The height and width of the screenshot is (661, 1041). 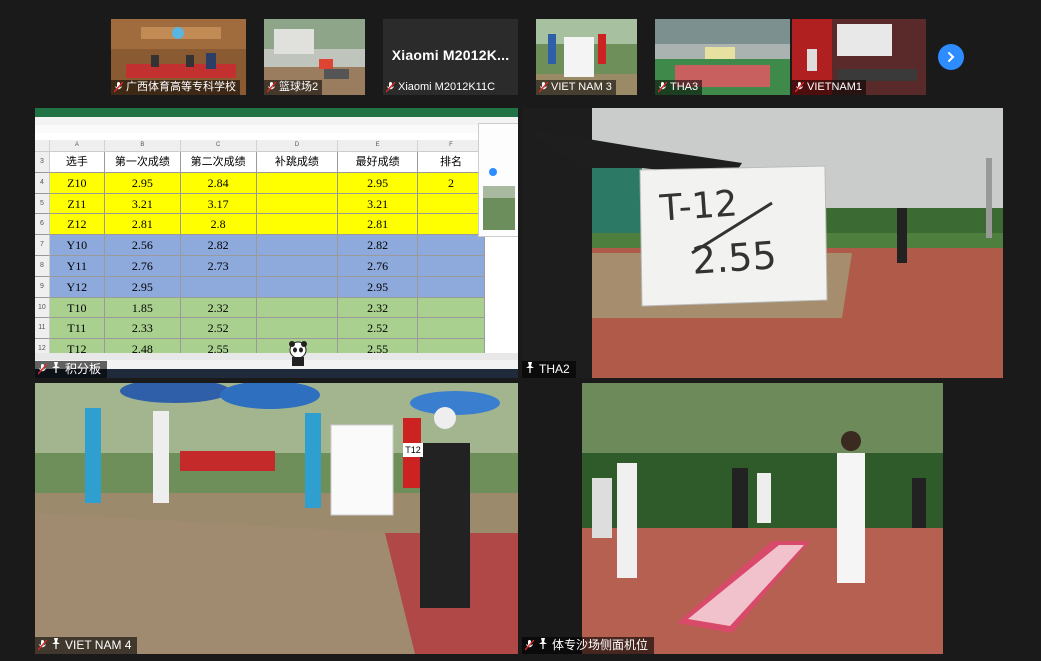 I want to click on participant-label: VIETNAM1, so click(x=829, y=87).